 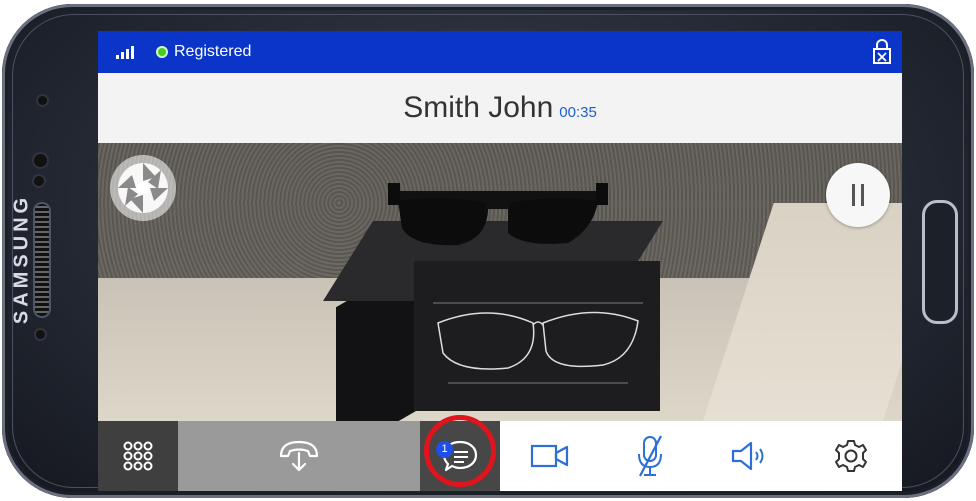 I want to click on call-info-bar: Smith John 00:35, so click(x=500, y=108).